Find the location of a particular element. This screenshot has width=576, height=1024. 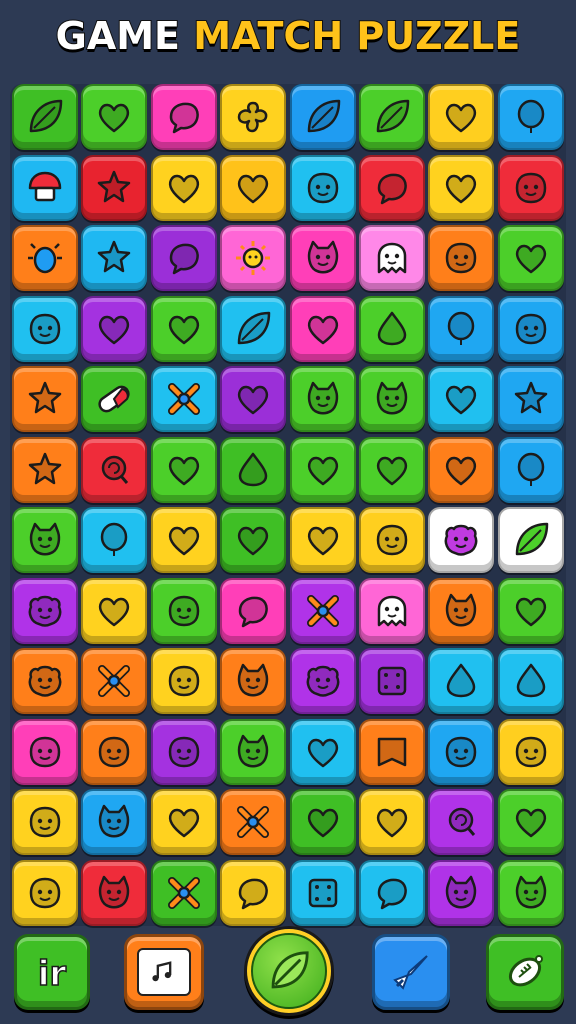

tile-r4-c4 is located at coordinates (253, 328).